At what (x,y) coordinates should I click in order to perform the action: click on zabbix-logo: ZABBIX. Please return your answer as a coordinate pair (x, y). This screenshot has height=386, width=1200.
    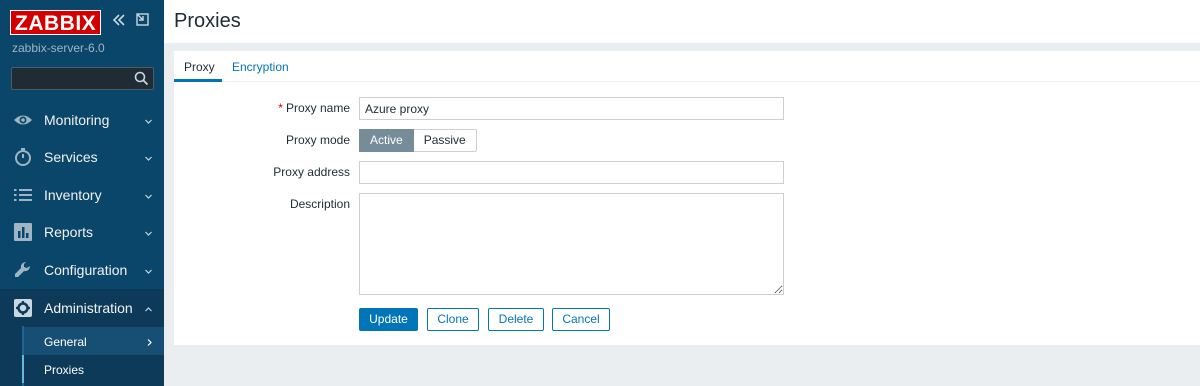
    Looking at the image, I should click on (56, 22).